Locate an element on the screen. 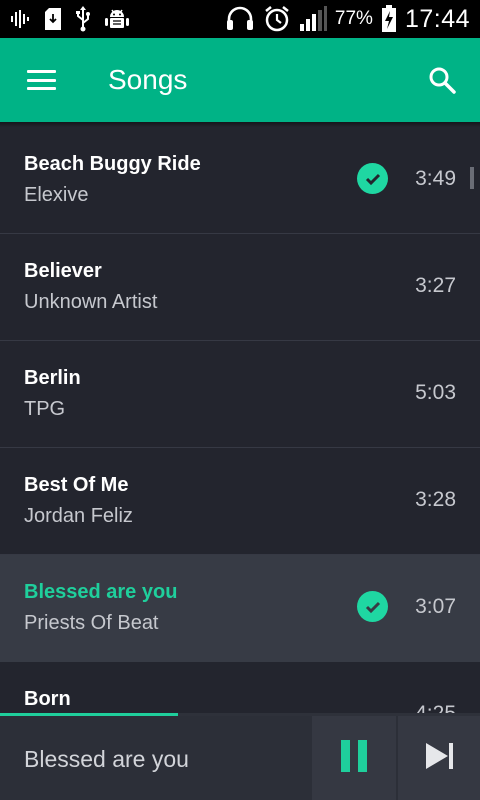 Image resolution: width=480 pixels, height=800 pixels. app-bar: Songs is located at coordinates (240, 80).